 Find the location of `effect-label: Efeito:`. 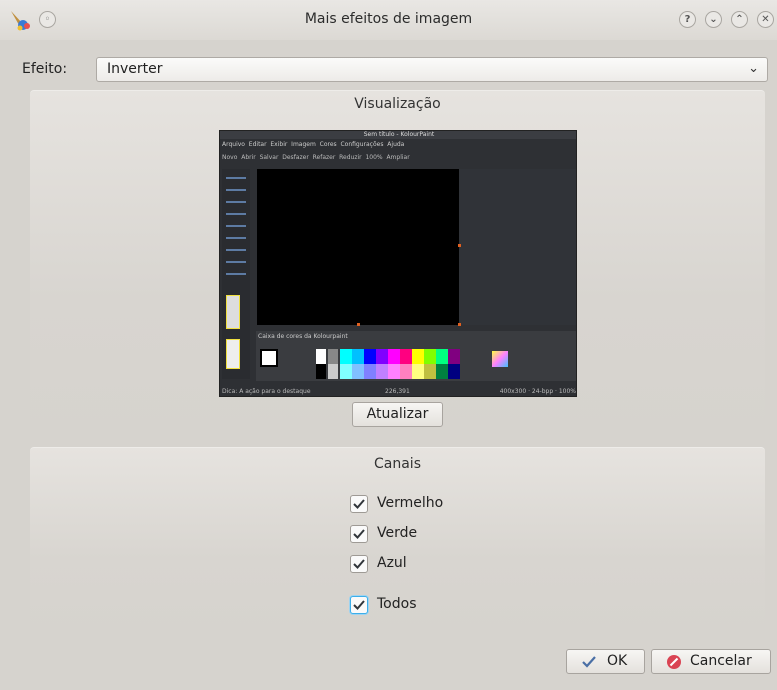

effect-label: Efeito: is located at coordinates (45, 69).